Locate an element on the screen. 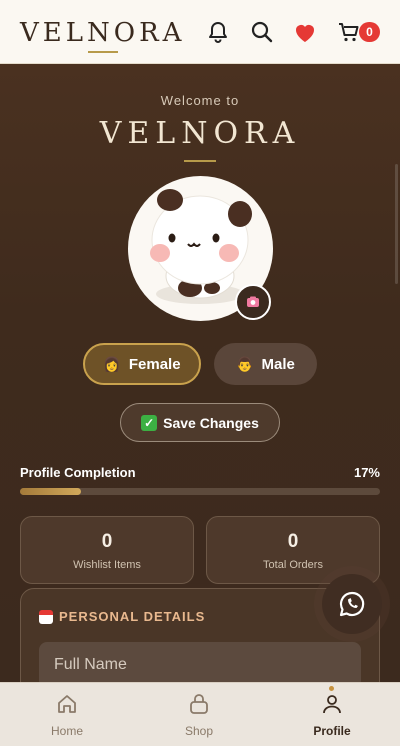 The image size is (400, 746). nav-shop: Shop is located at coordinates (199, 715).